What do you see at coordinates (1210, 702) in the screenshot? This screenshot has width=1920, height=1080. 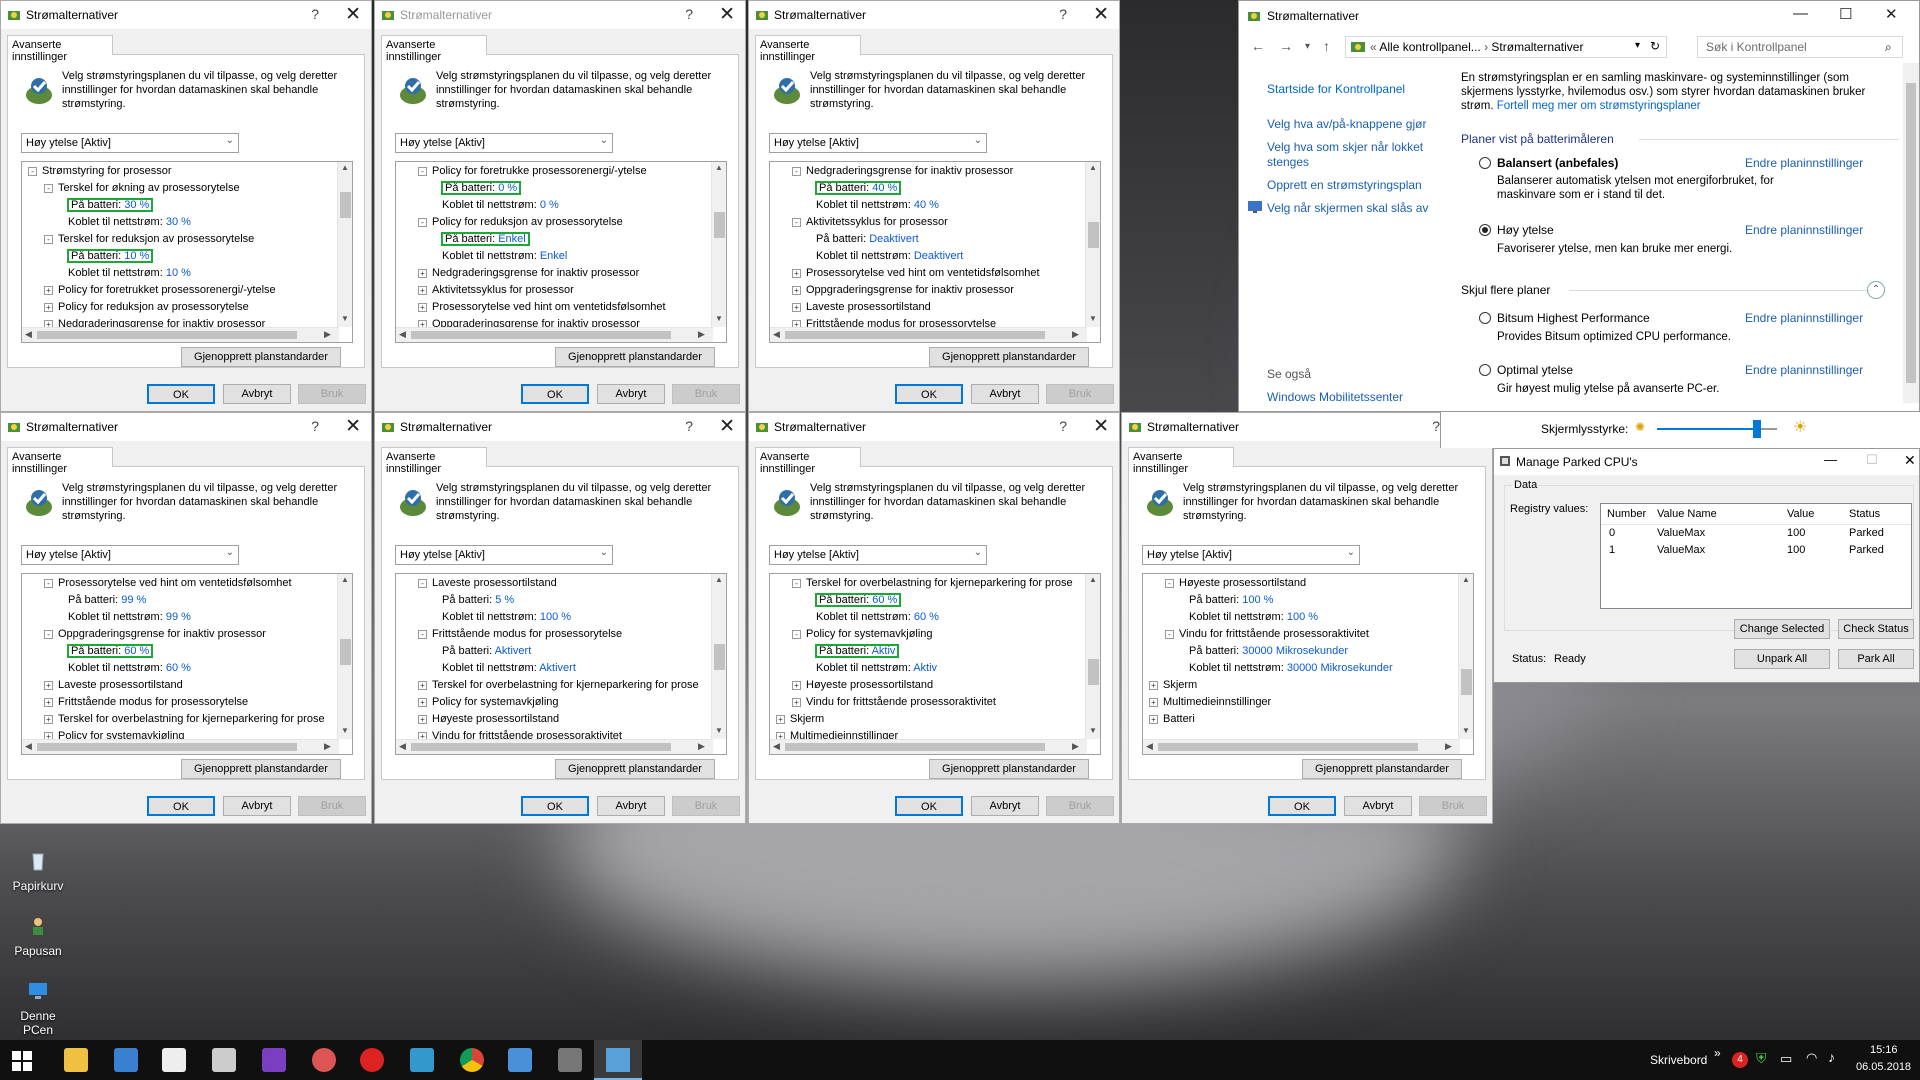 I see `tree-item: + Multimedieinnstillinger` at bounding box center [1210, 702].